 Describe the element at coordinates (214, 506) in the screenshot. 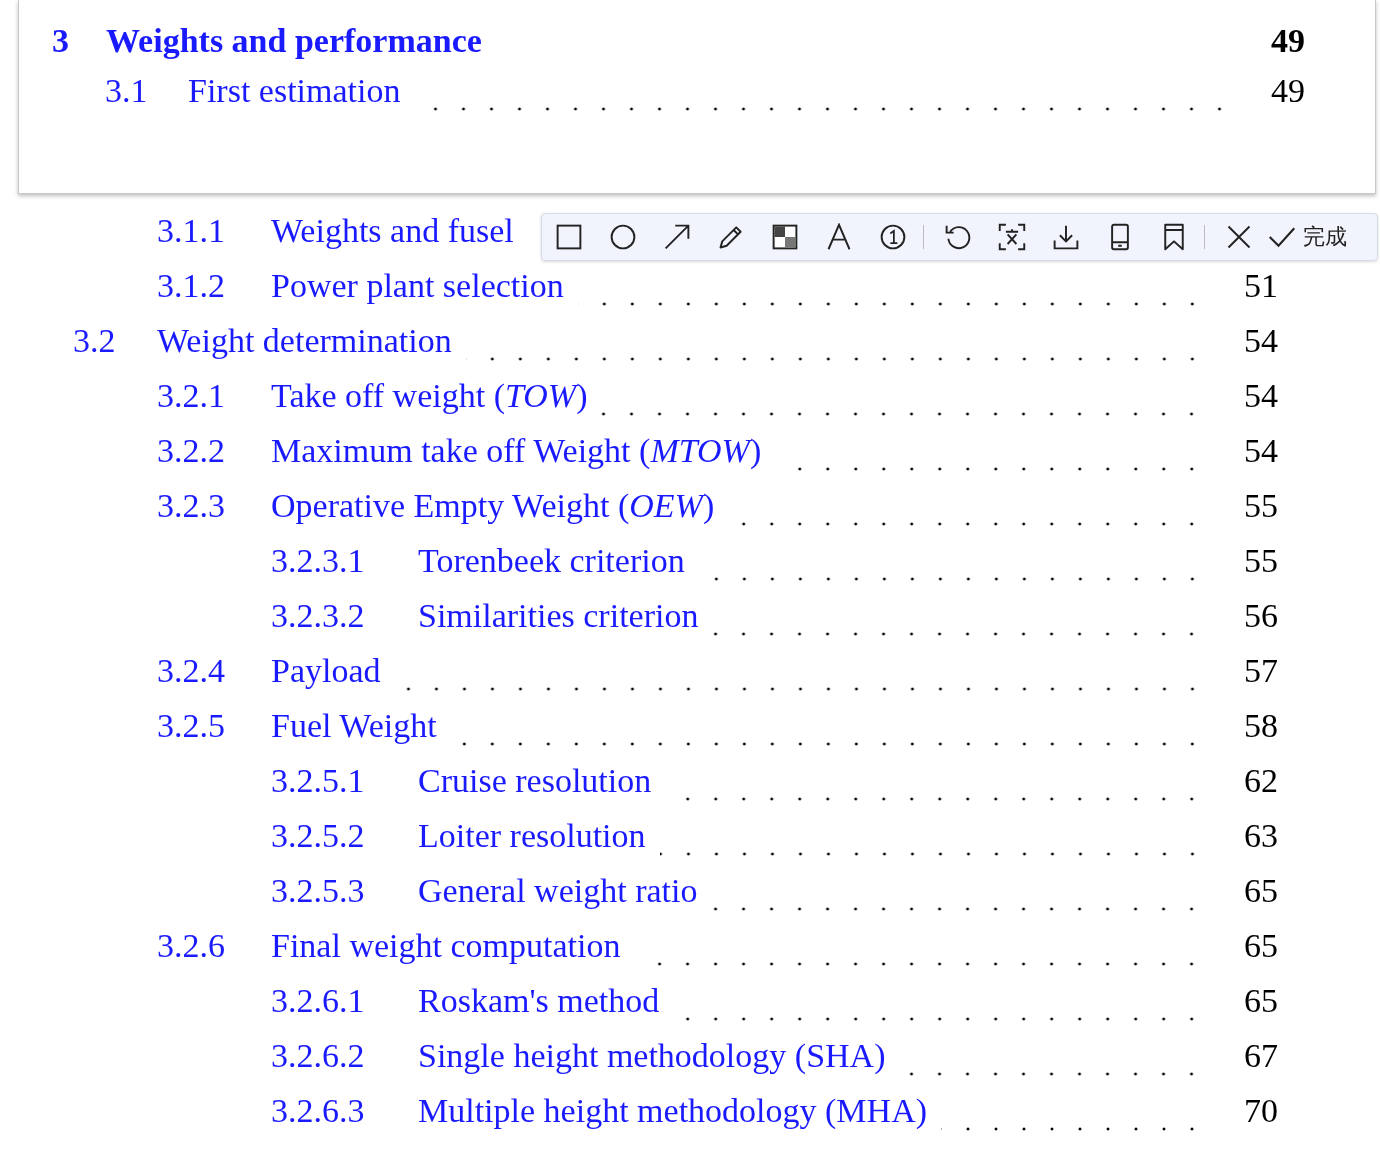

I see `section-number: 3.2.3` at that location.